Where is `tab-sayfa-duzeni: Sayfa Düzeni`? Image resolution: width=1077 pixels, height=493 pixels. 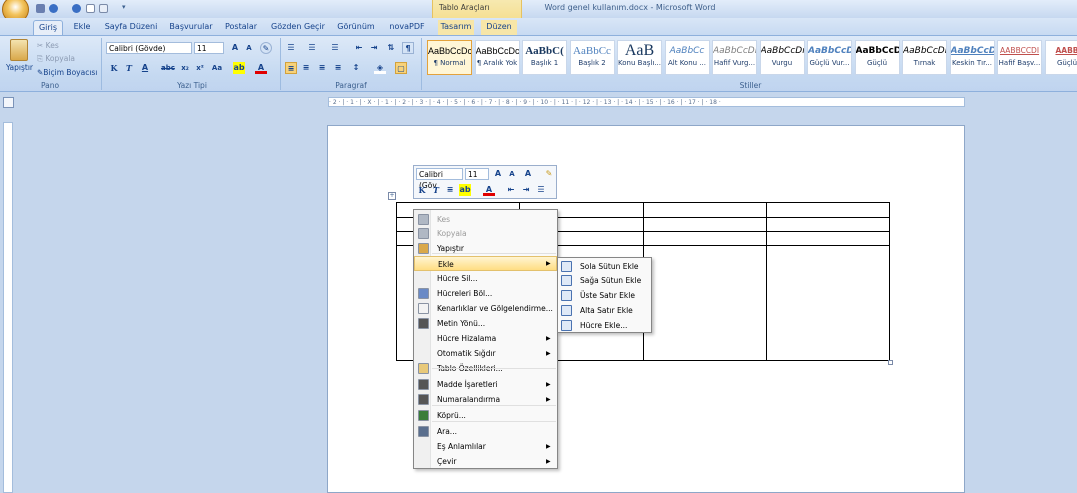
tab-sayfa-duzeni: Sayfa Düzeni is located at coordinates (131, 27).